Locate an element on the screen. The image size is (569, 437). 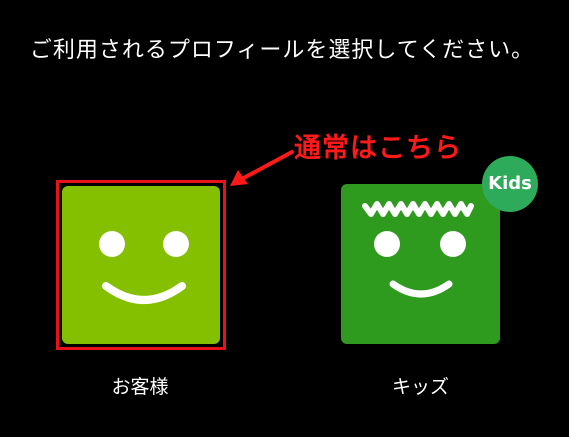
profile-avatar-kids is located at coordinates (420, 264).